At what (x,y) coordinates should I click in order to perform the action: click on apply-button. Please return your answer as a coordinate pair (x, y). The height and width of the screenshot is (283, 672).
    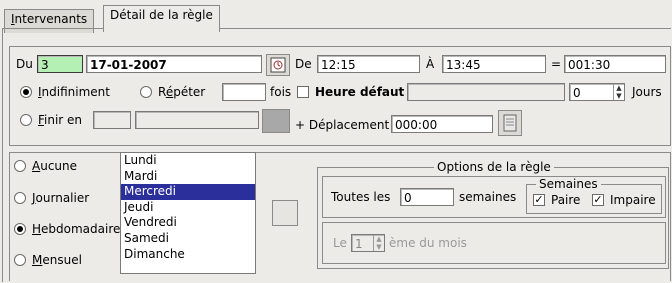
    Looking at the image, I should click on (285, 213).